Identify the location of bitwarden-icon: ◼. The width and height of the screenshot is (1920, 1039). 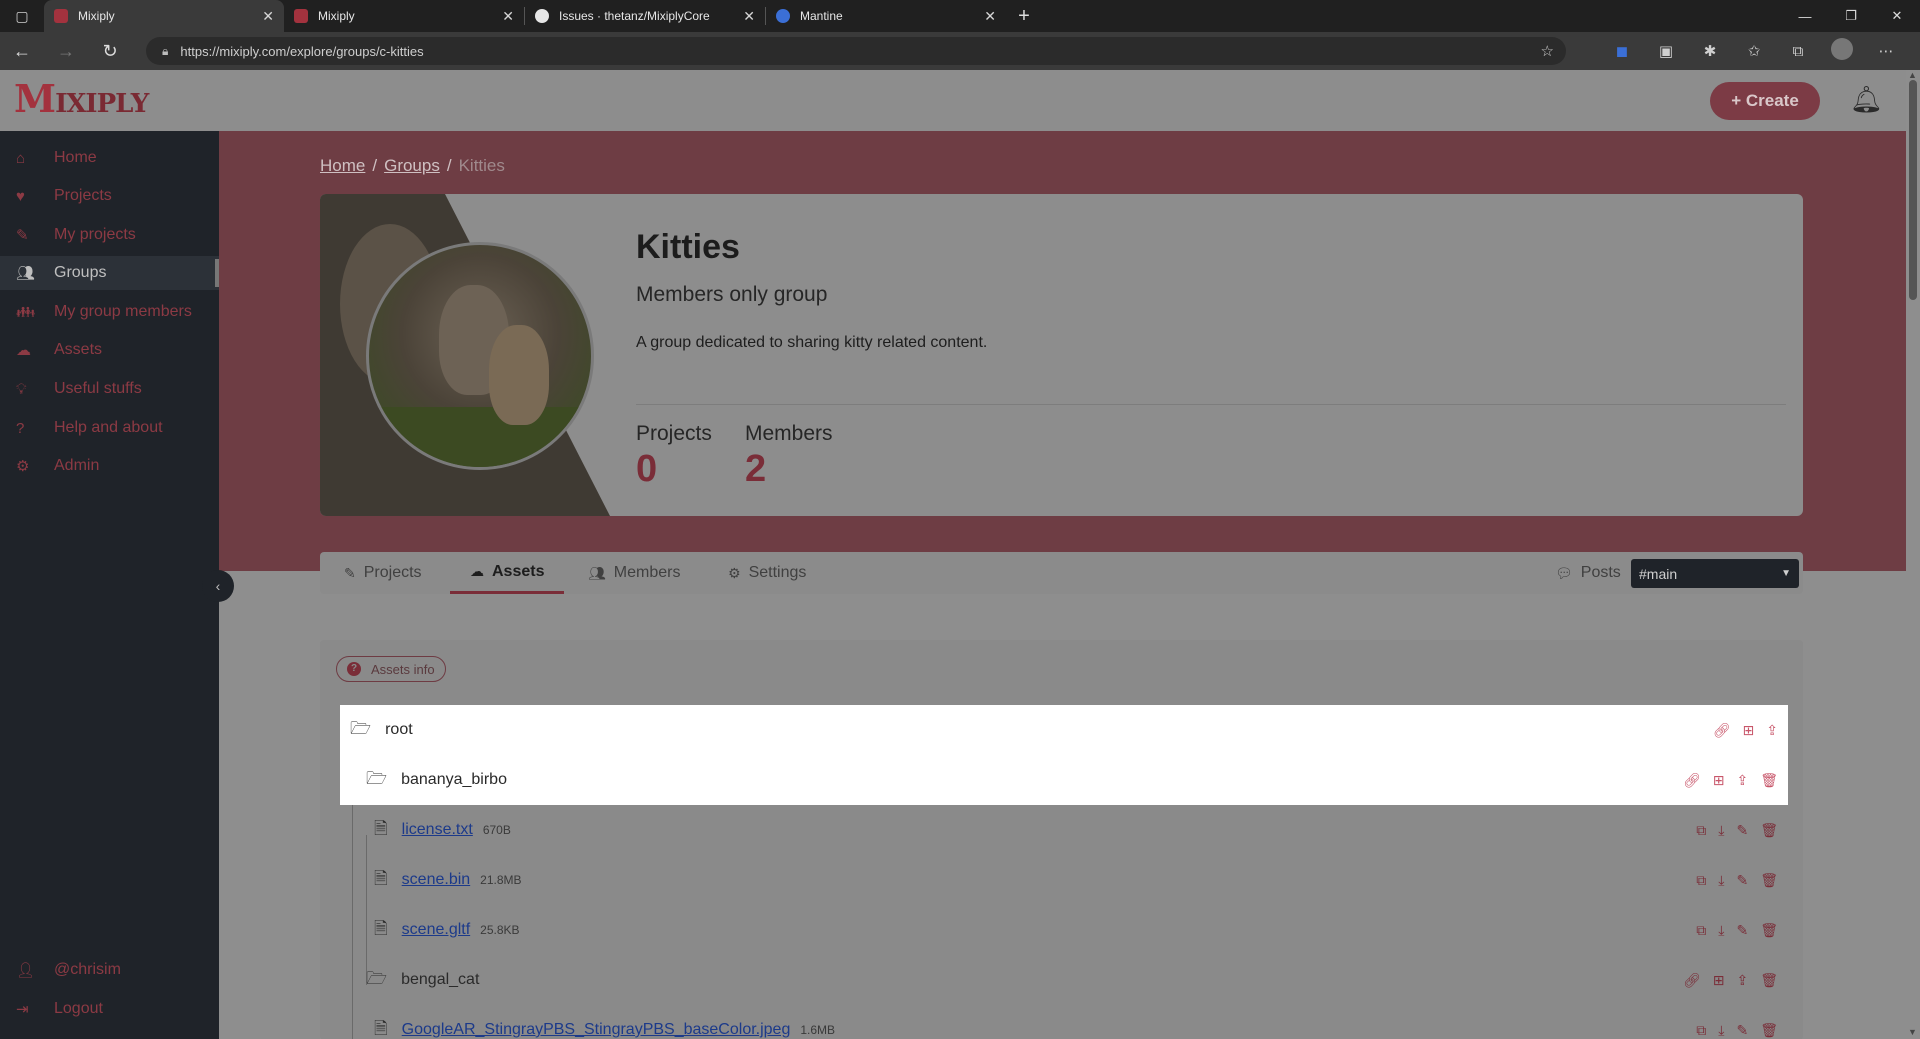
(1622, 51).